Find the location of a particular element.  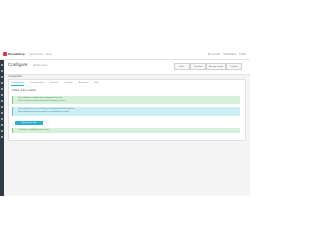

disable-button: Disable is located at coordinates (234, 66).